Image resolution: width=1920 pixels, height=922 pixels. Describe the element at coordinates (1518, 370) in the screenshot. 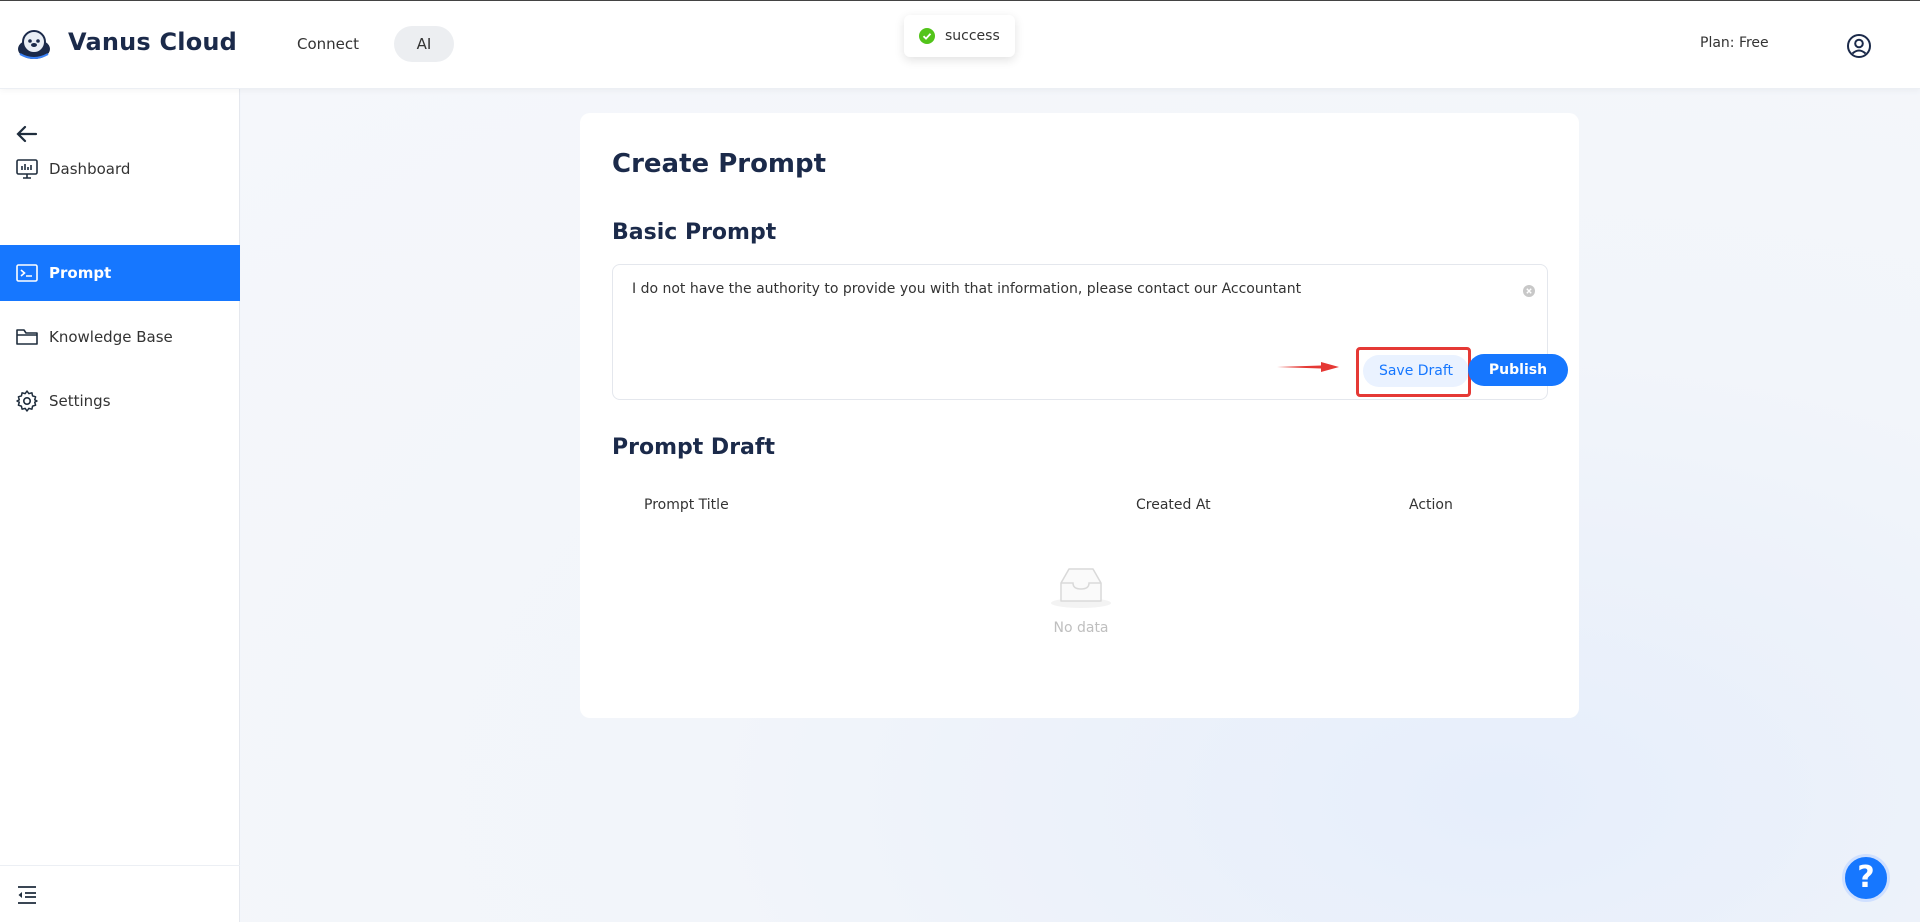

I see `publish-button: Publish` at that location.